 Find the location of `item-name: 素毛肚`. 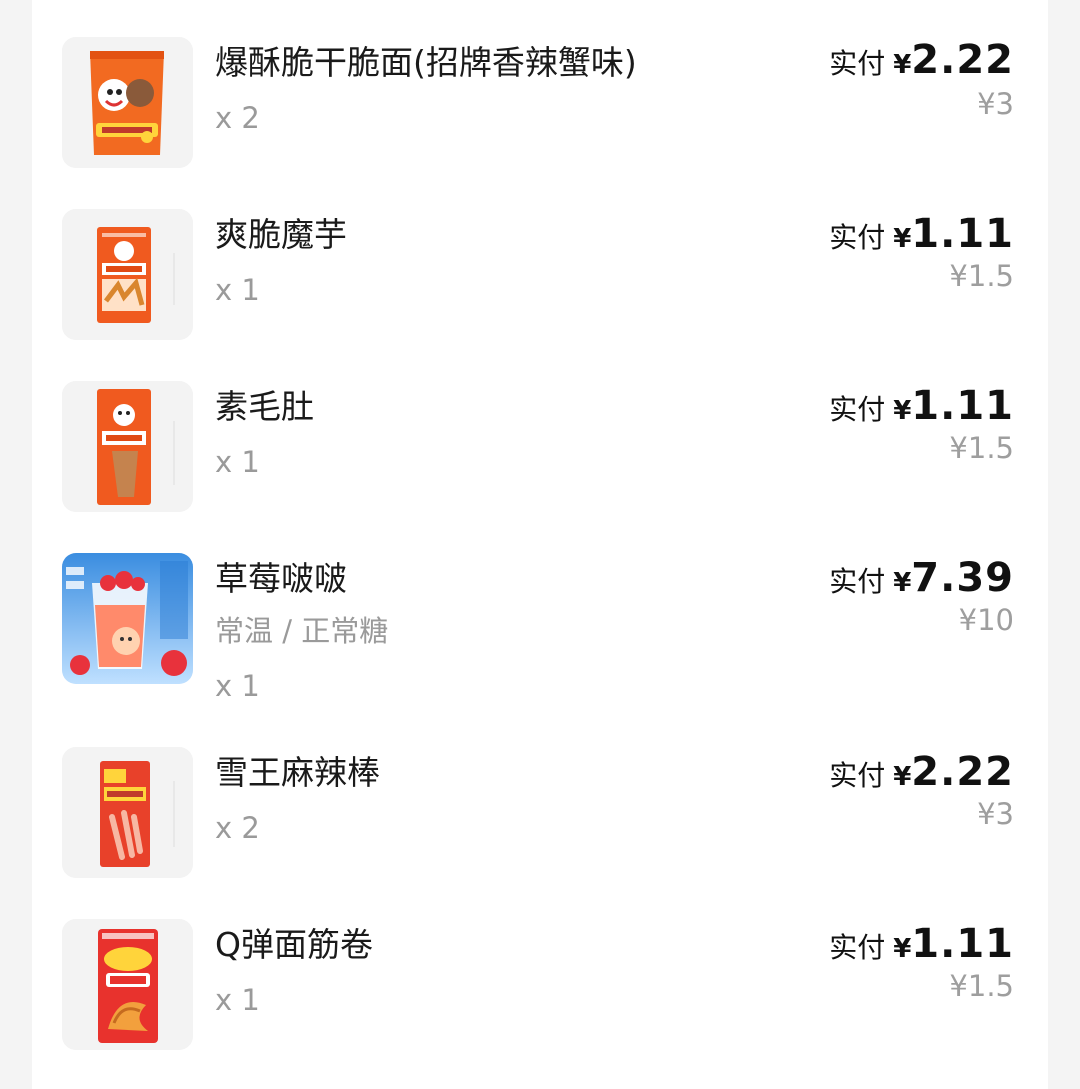

item-name: 素毛肚 is located at coordinates (264, 406).